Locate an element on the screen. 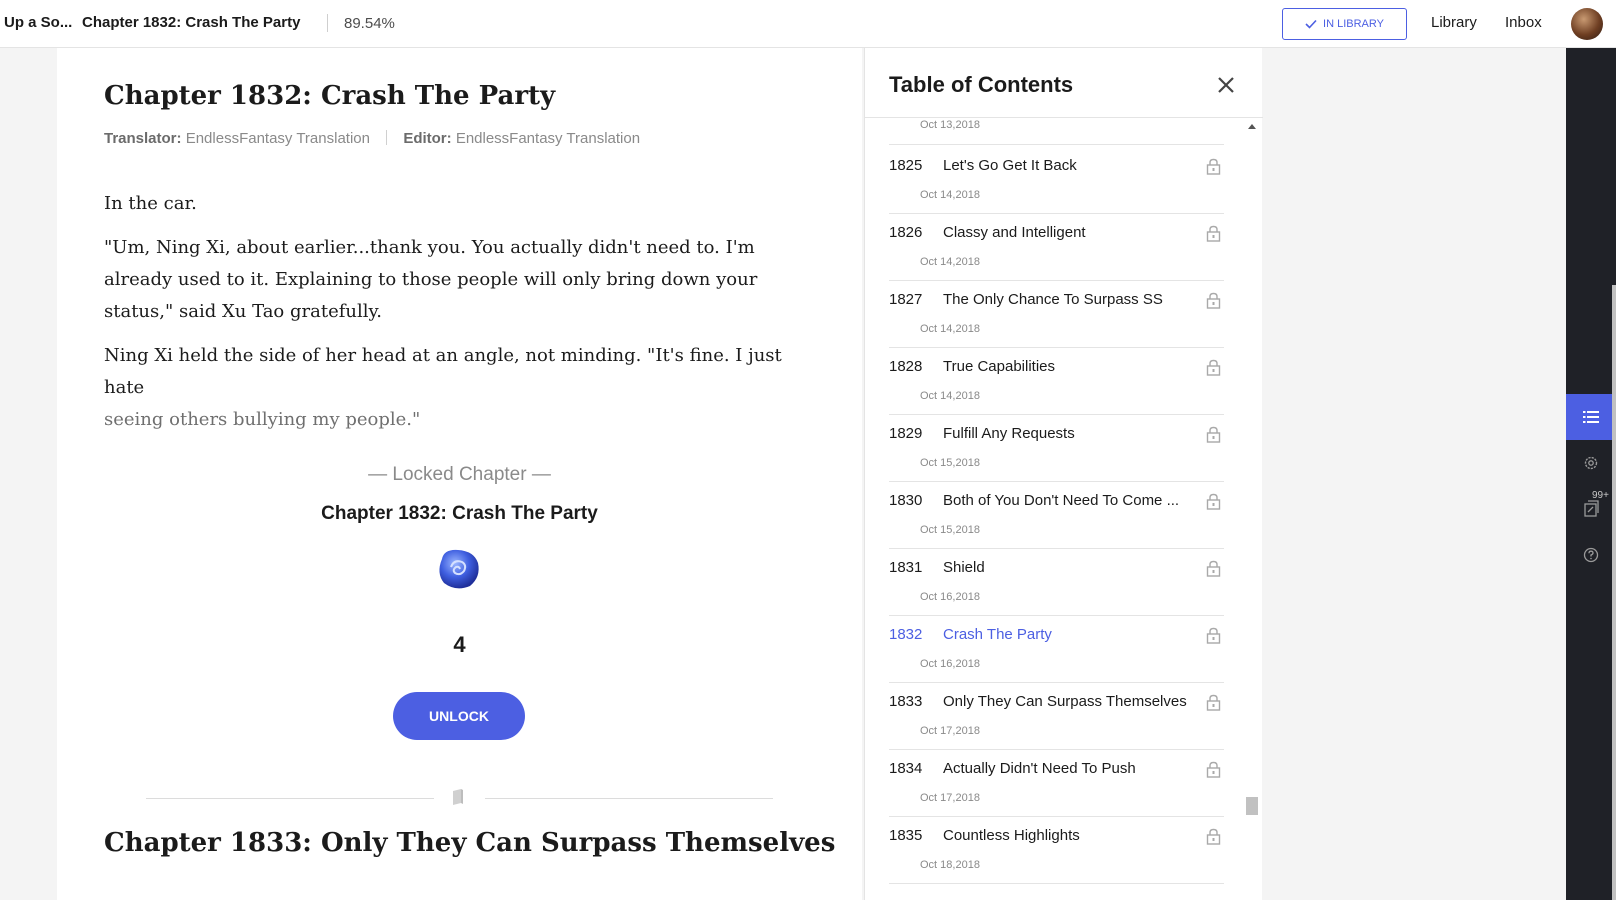 The height and width of the screenshot is (900, 1616). book-icon is located at coordinates (458, 797).